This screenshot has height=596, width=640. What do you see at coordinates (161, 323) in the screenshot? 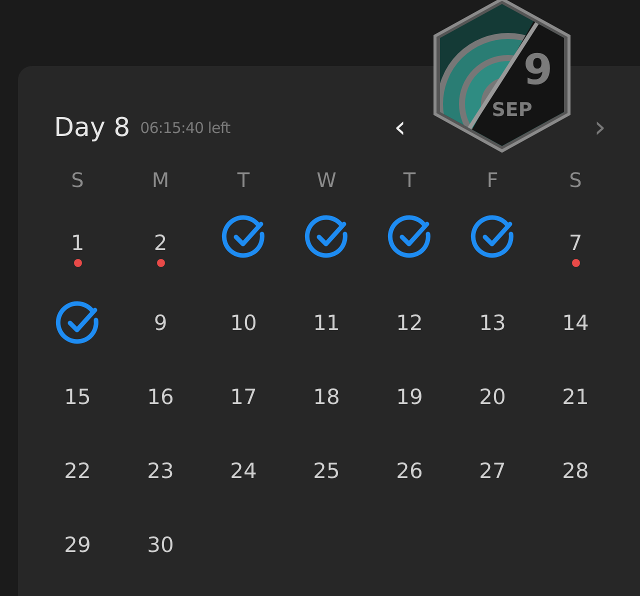
I see `day-number: 9` at bounding box center [161, 323].